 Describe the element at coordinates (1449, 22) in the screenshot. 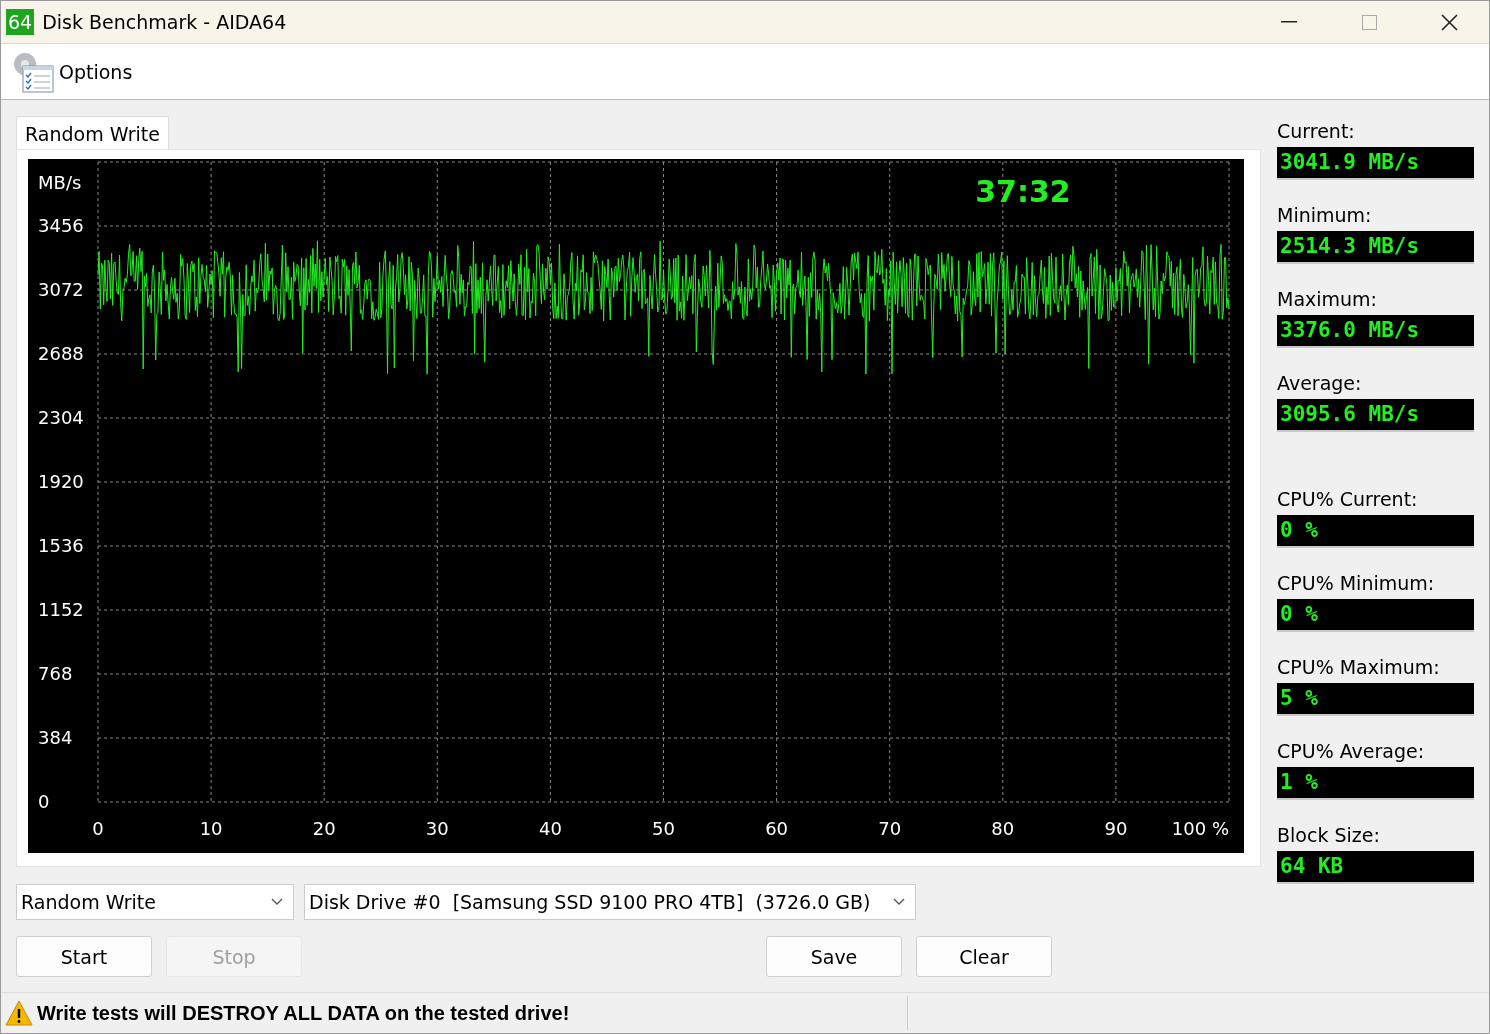

I see `close-icon` at that location.